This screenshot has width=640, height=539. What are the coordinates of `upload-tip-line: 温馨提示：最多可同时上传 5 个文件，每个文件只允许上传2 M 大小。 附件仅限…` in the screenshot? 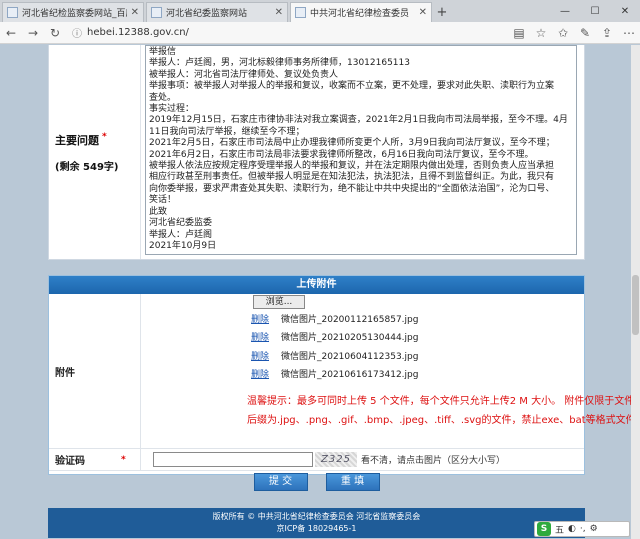 It's located at (443, 401).